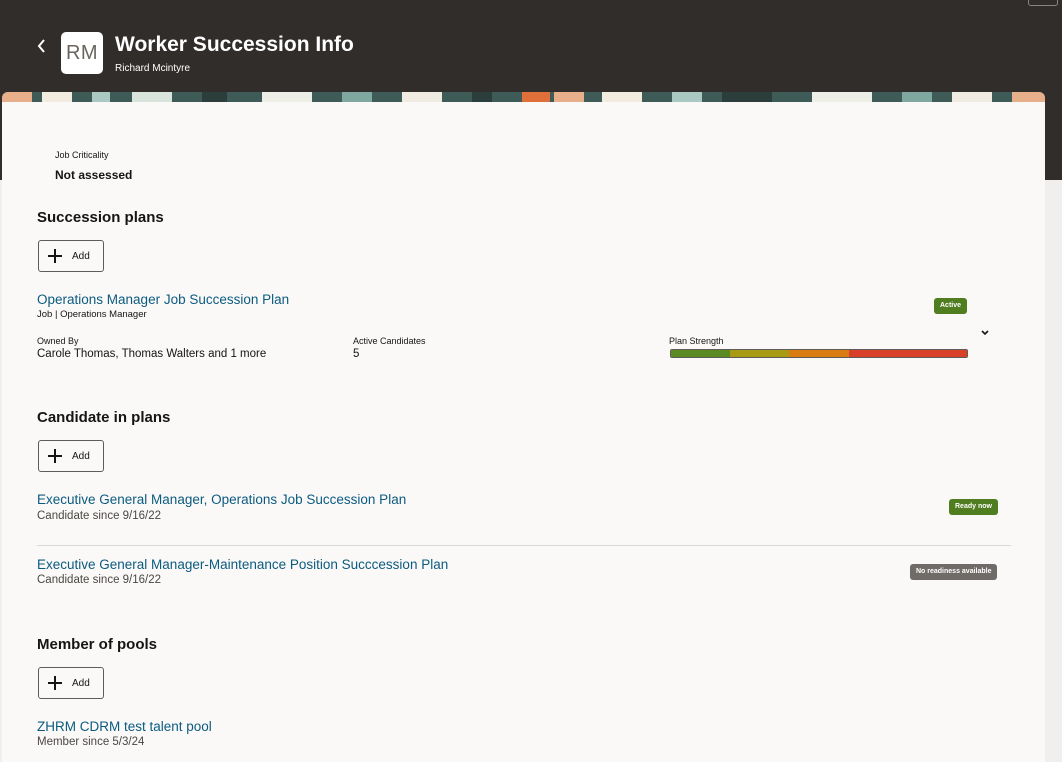 This screenshot has width=1062, height=762. What do you see at coordinates (91, 742) in the screenshot?
I see `member-since: Member since 5/3/24` at bounding box center [91, 742].